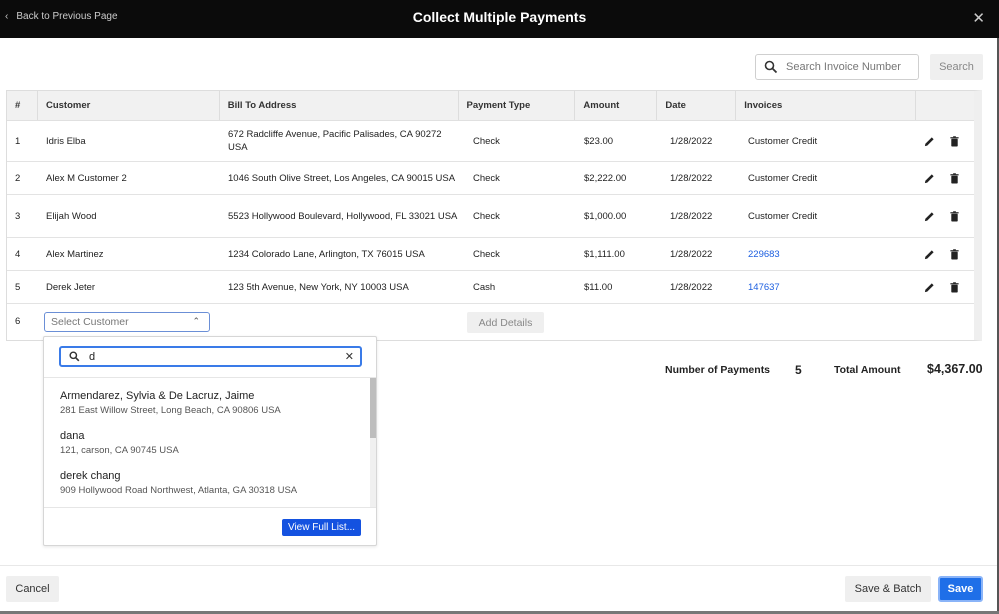 The width and height of the screenshot is (999, 614). What do you see at coordinates (505, 322) in the screenshot?
I see `add-details-button: Add Details` at bounding box center [505, 322].